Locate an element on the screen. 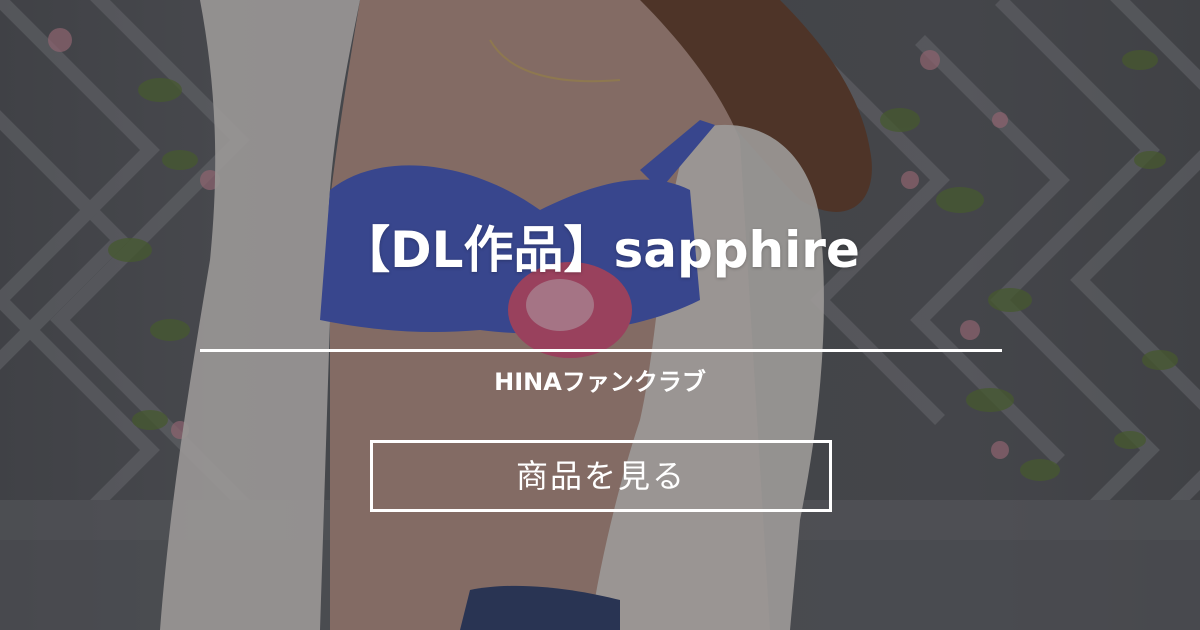 The height and width of the screenshot is (630, 1200). view-product-button: 商品を見る is located at coordinates (601, 476).